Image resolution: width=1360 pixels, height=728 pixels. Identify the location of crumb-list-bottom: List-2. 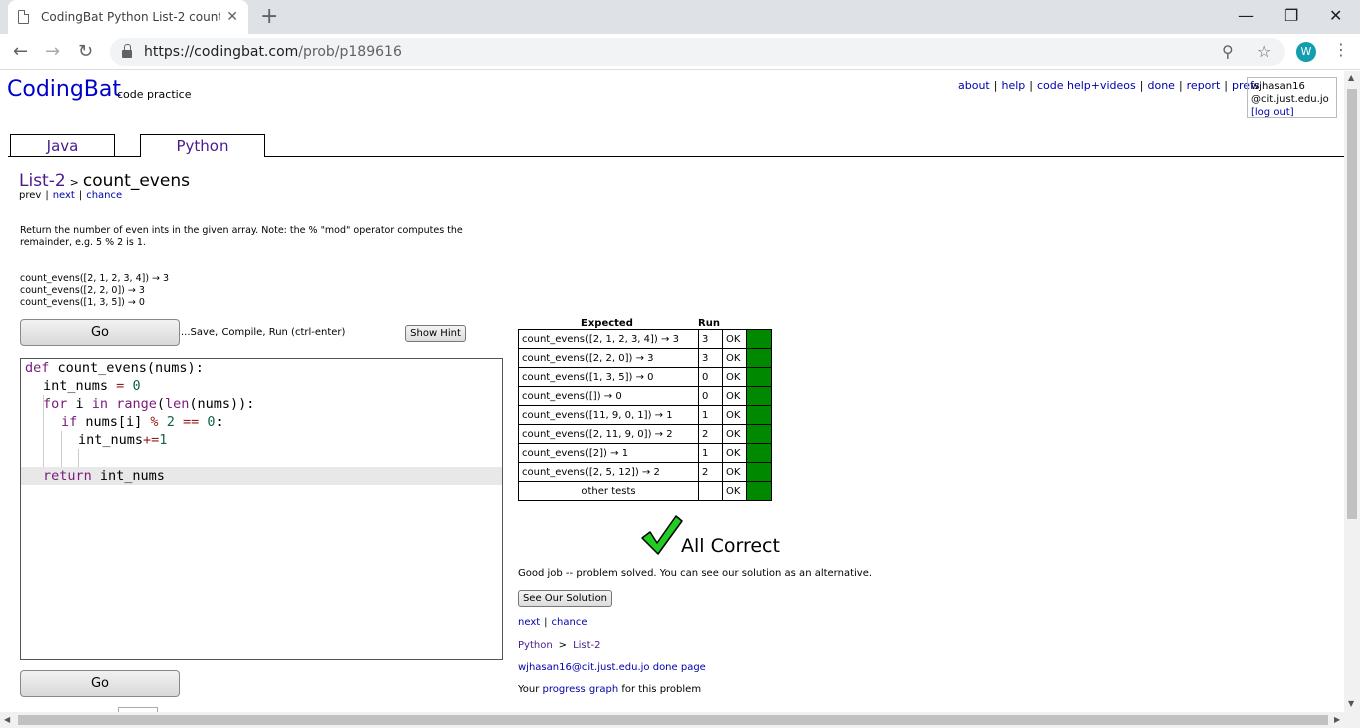
(586, 645).